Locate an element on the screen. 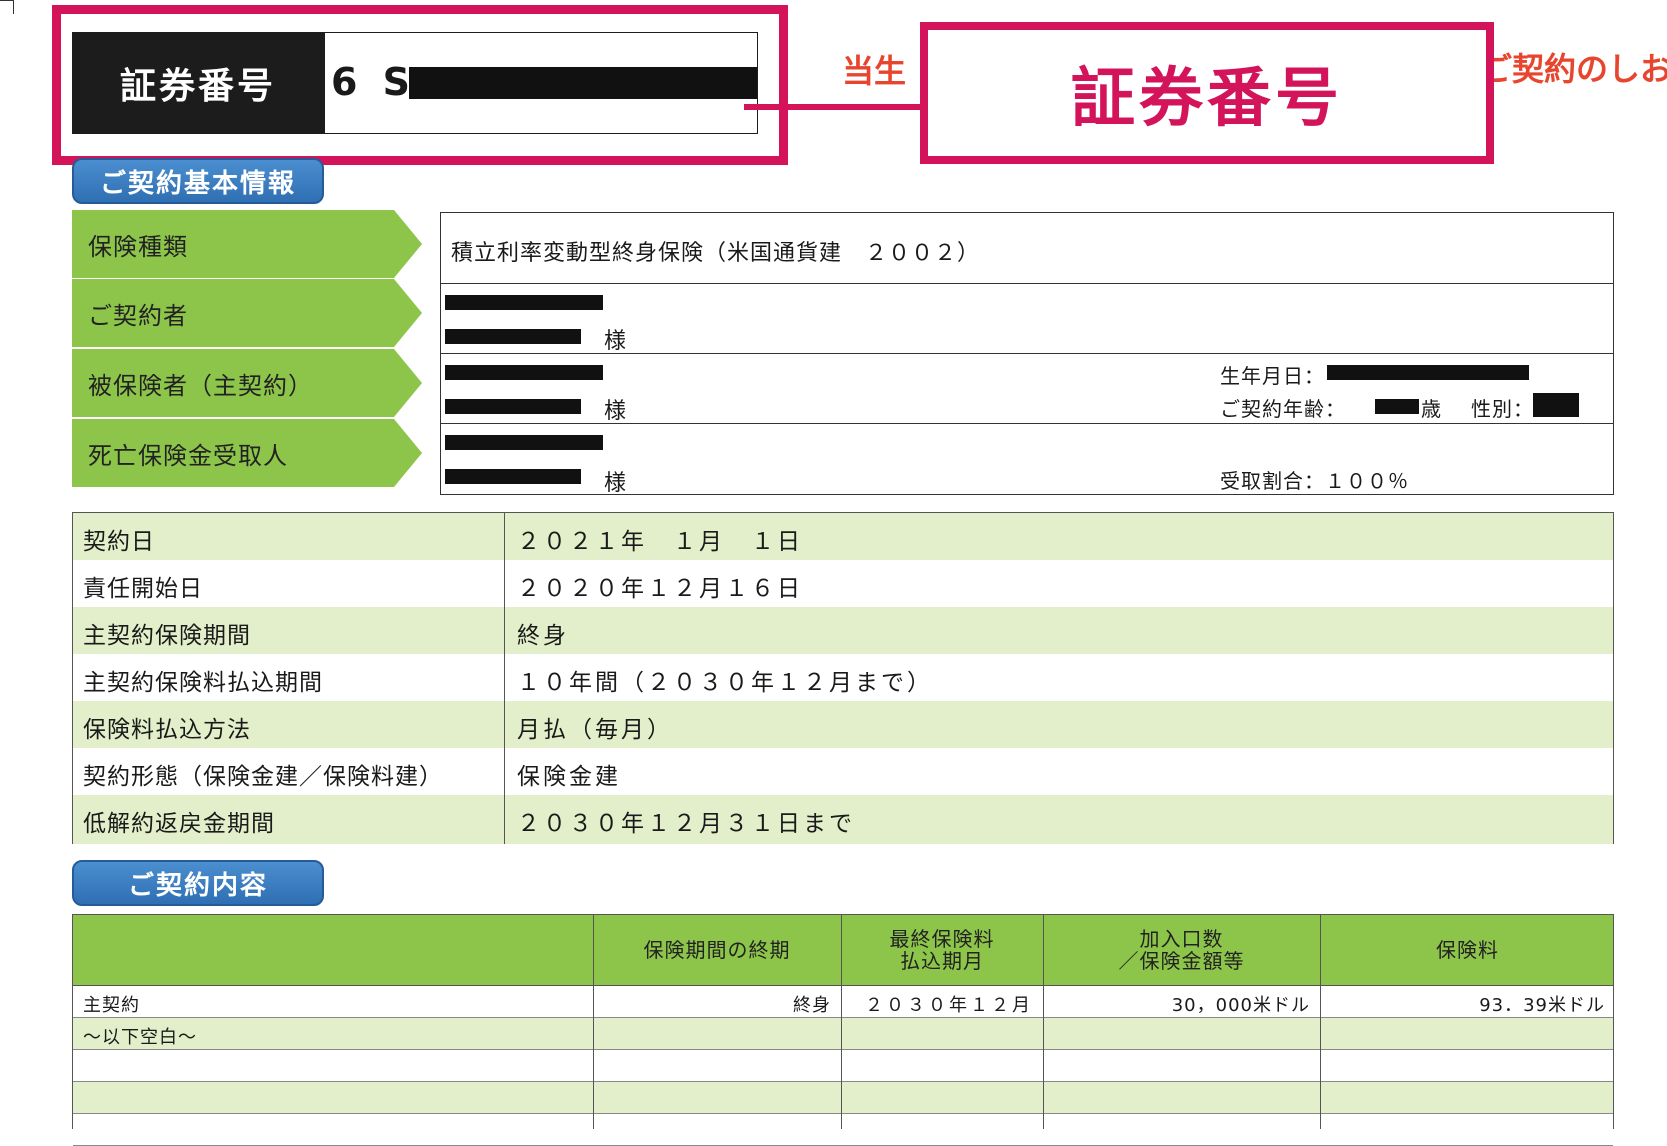 Image resolution: width=1667 pixels, height=1146 pixels. insurance-type-value: 積立利率変動型終身保険（米国通貨建 ２００２） is located at coordinates (716, 253).